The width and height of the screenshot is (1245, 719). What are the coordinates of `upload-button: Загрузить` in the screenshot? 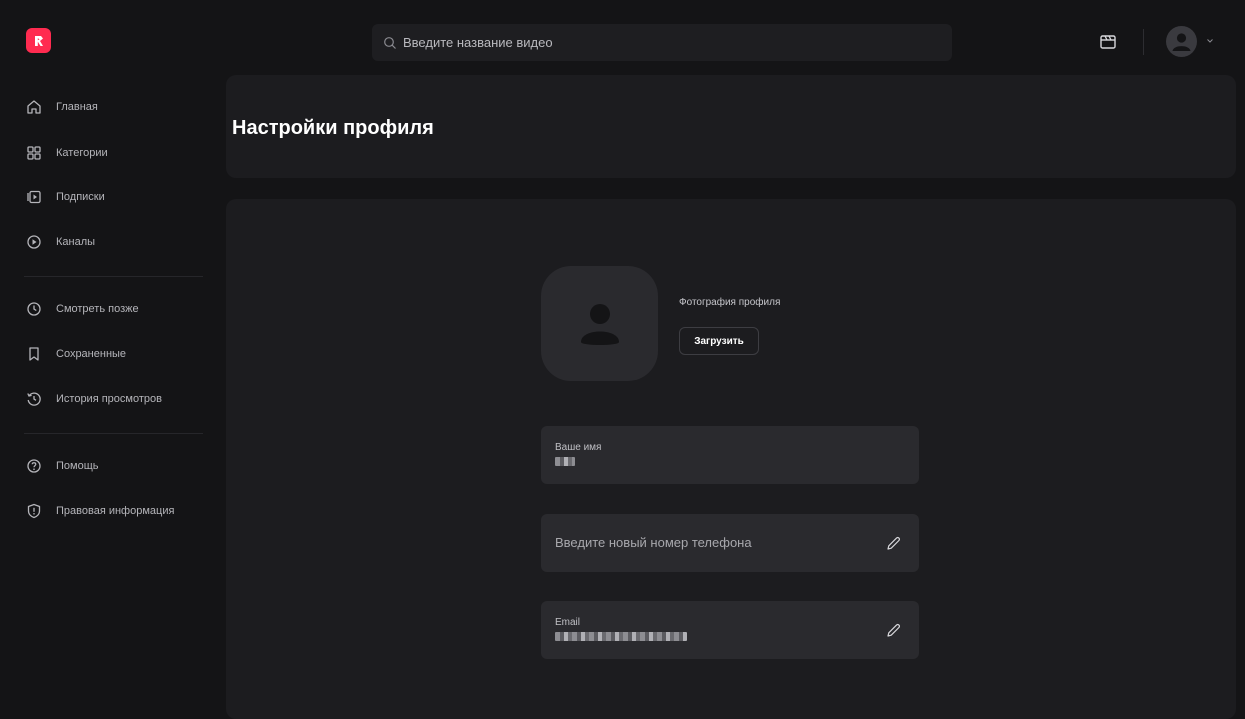 It's located at (719, 341).